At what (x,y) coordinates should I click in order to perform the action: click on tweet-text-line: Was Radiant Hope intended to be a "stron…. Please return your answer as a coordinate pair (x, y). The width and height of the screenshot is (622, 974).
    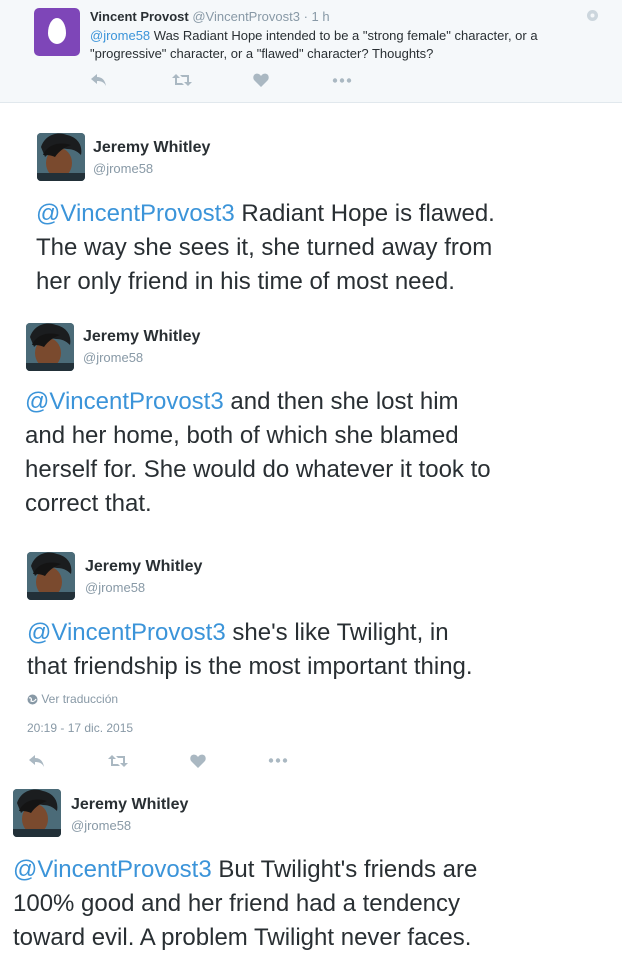
    Looking at the image, I should click on (344, 35).